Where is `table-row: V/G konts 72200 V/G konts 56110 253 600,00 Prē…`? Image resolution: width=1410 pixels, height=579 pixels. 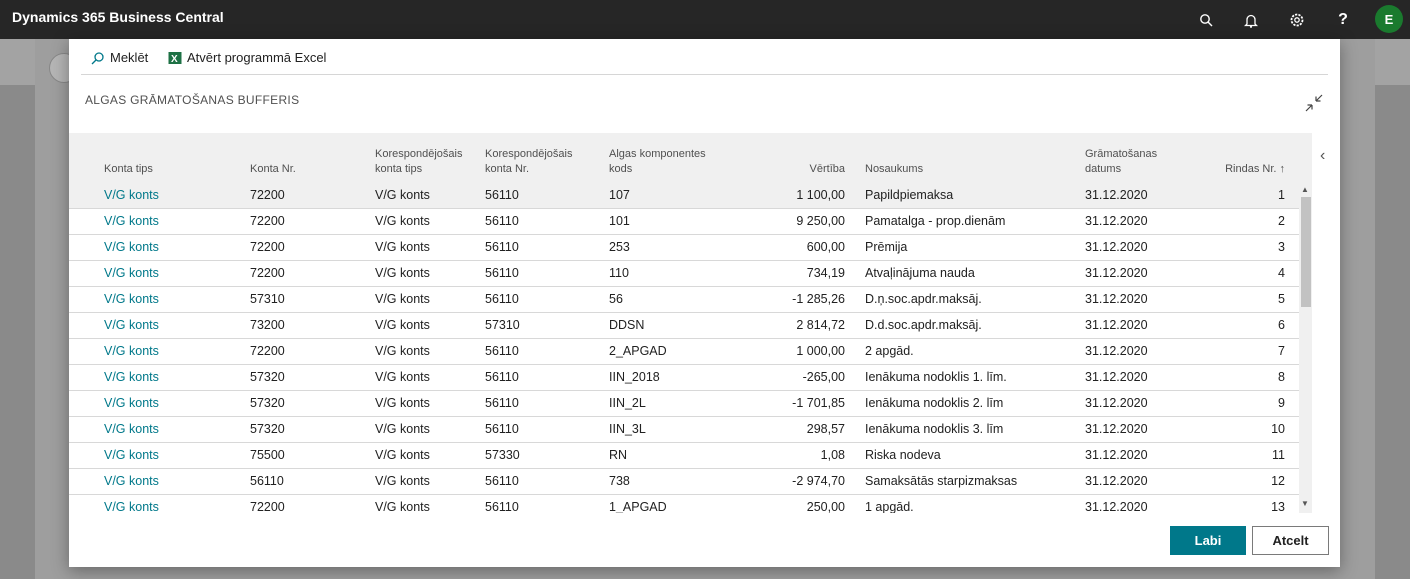
table-row: V/G konts 72200 V/G konts 56110 253 600,00 Prē… is located at coordinates (684, 248).